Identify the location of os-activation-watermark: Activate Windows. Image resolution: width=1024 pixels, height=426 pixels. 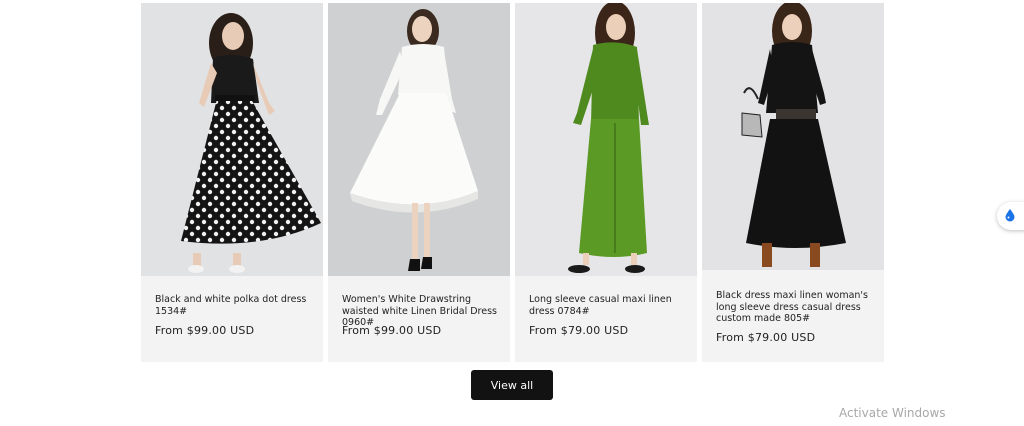
(892, 413).